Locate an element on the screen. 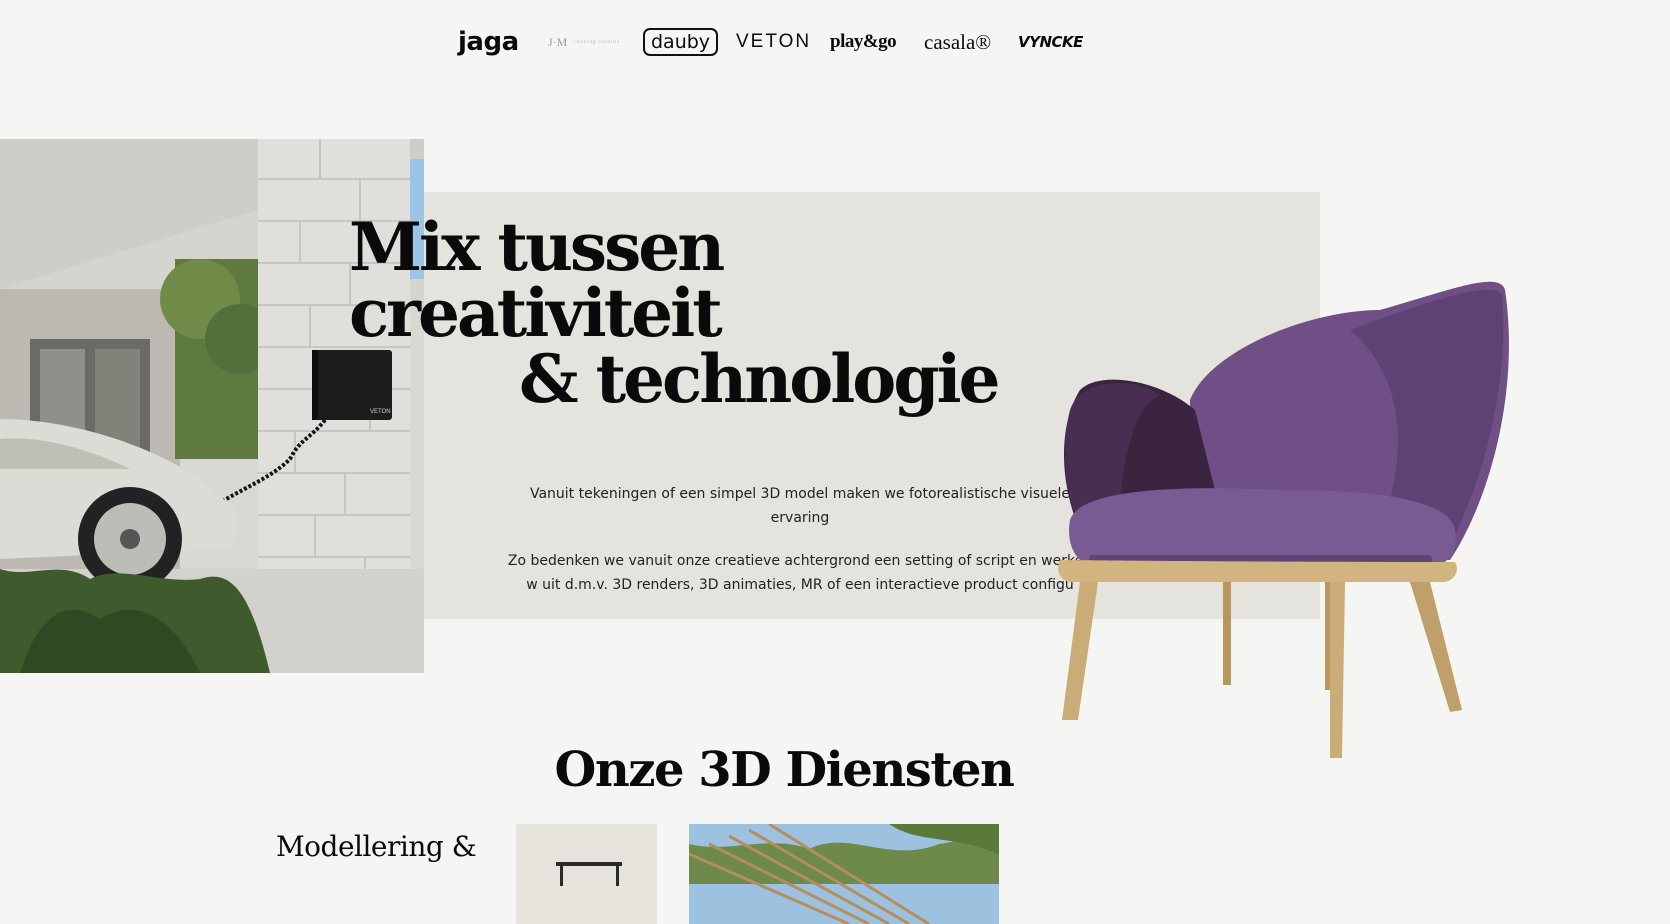 The height and width of the screenshot is (924, 1670). hero-headline-line-3: & technologie is located at coordinates (760, 379).